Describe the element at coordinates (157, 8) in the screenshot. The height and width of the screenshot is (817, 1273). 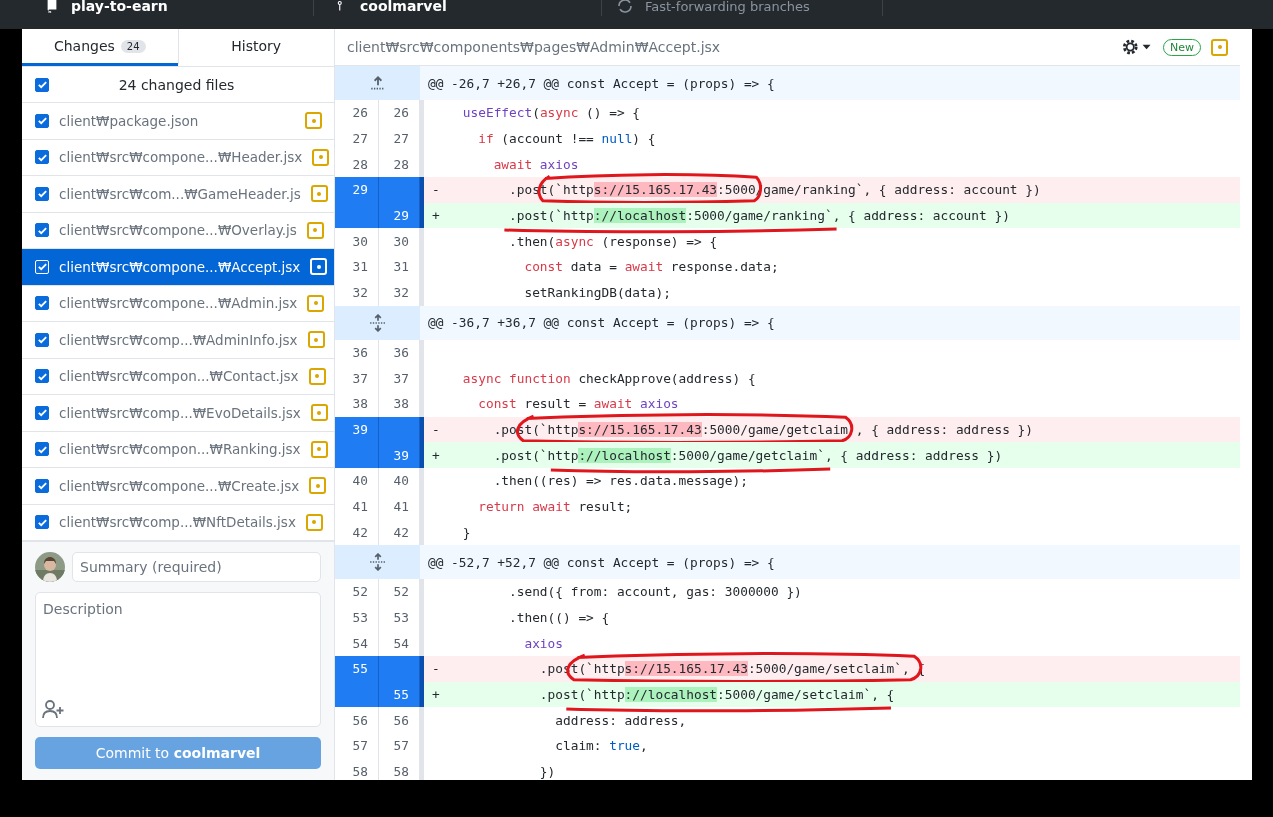
I see `repository-selector: play-to-earn` at that location.